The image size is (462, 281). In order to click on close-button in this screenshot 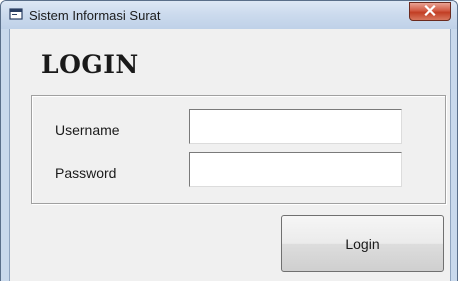, I will do `click(430, 11)`.